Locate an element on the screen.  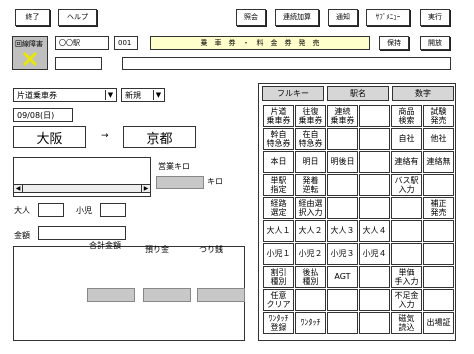
keypad-button-r5-c0: 大人１ is located at coordinates (278, 231).